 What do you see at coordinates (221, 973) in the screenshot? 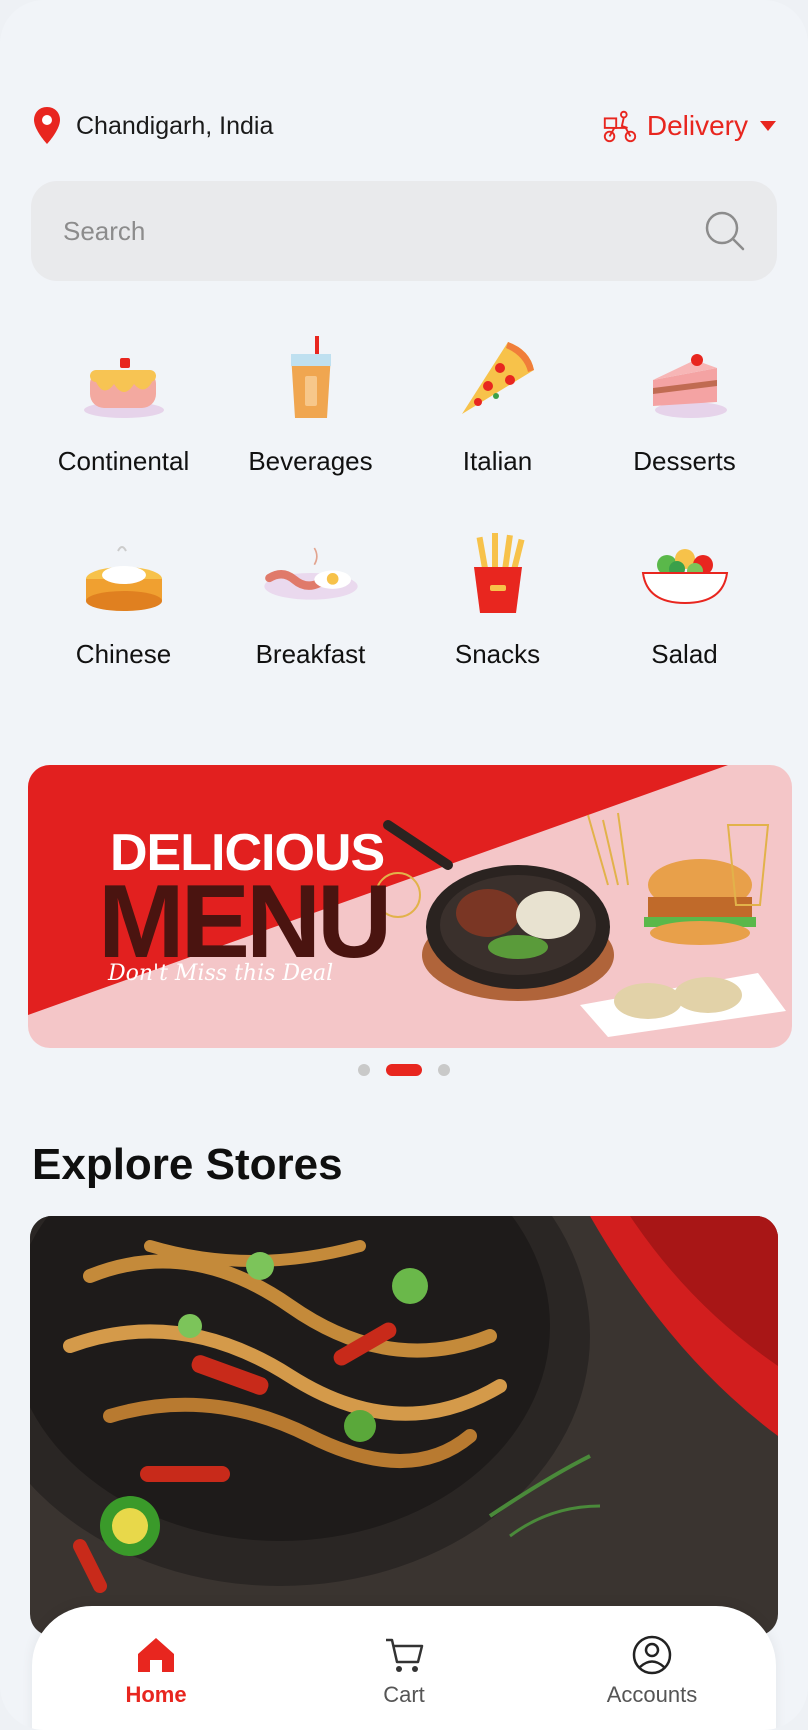
I see `banner-subtitle: Don't Miss this Deal` at bounding box center [221, 973].